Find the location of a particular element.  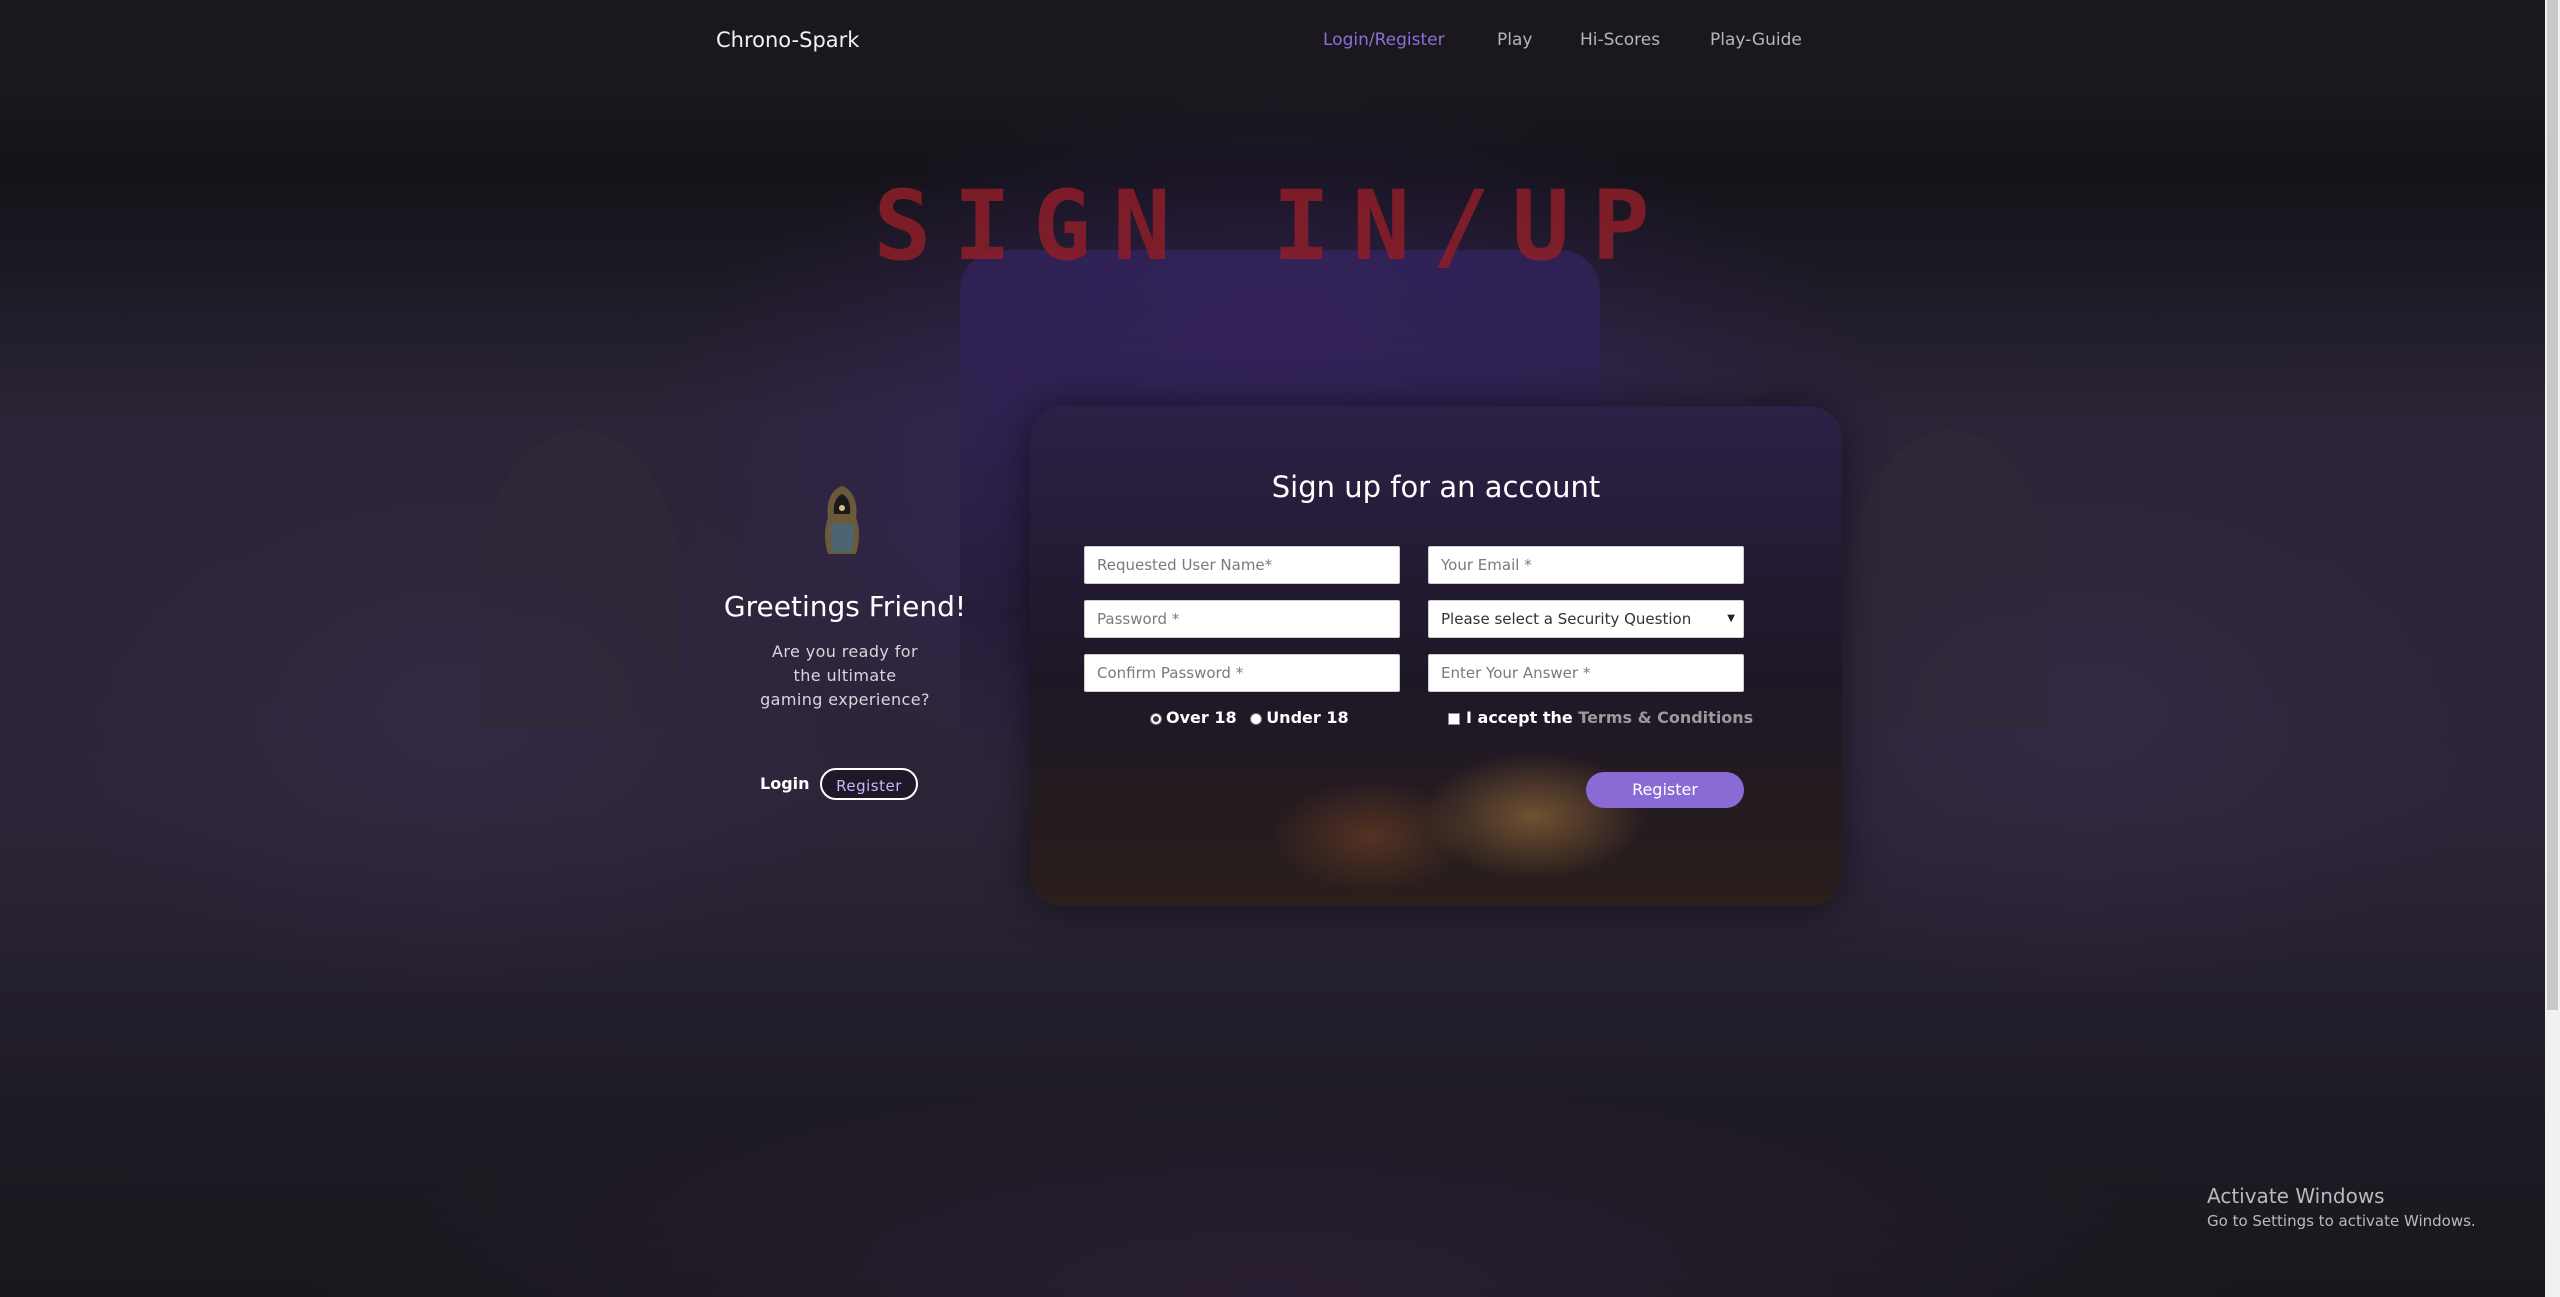

email-input is located at coordinates (1586, 565).